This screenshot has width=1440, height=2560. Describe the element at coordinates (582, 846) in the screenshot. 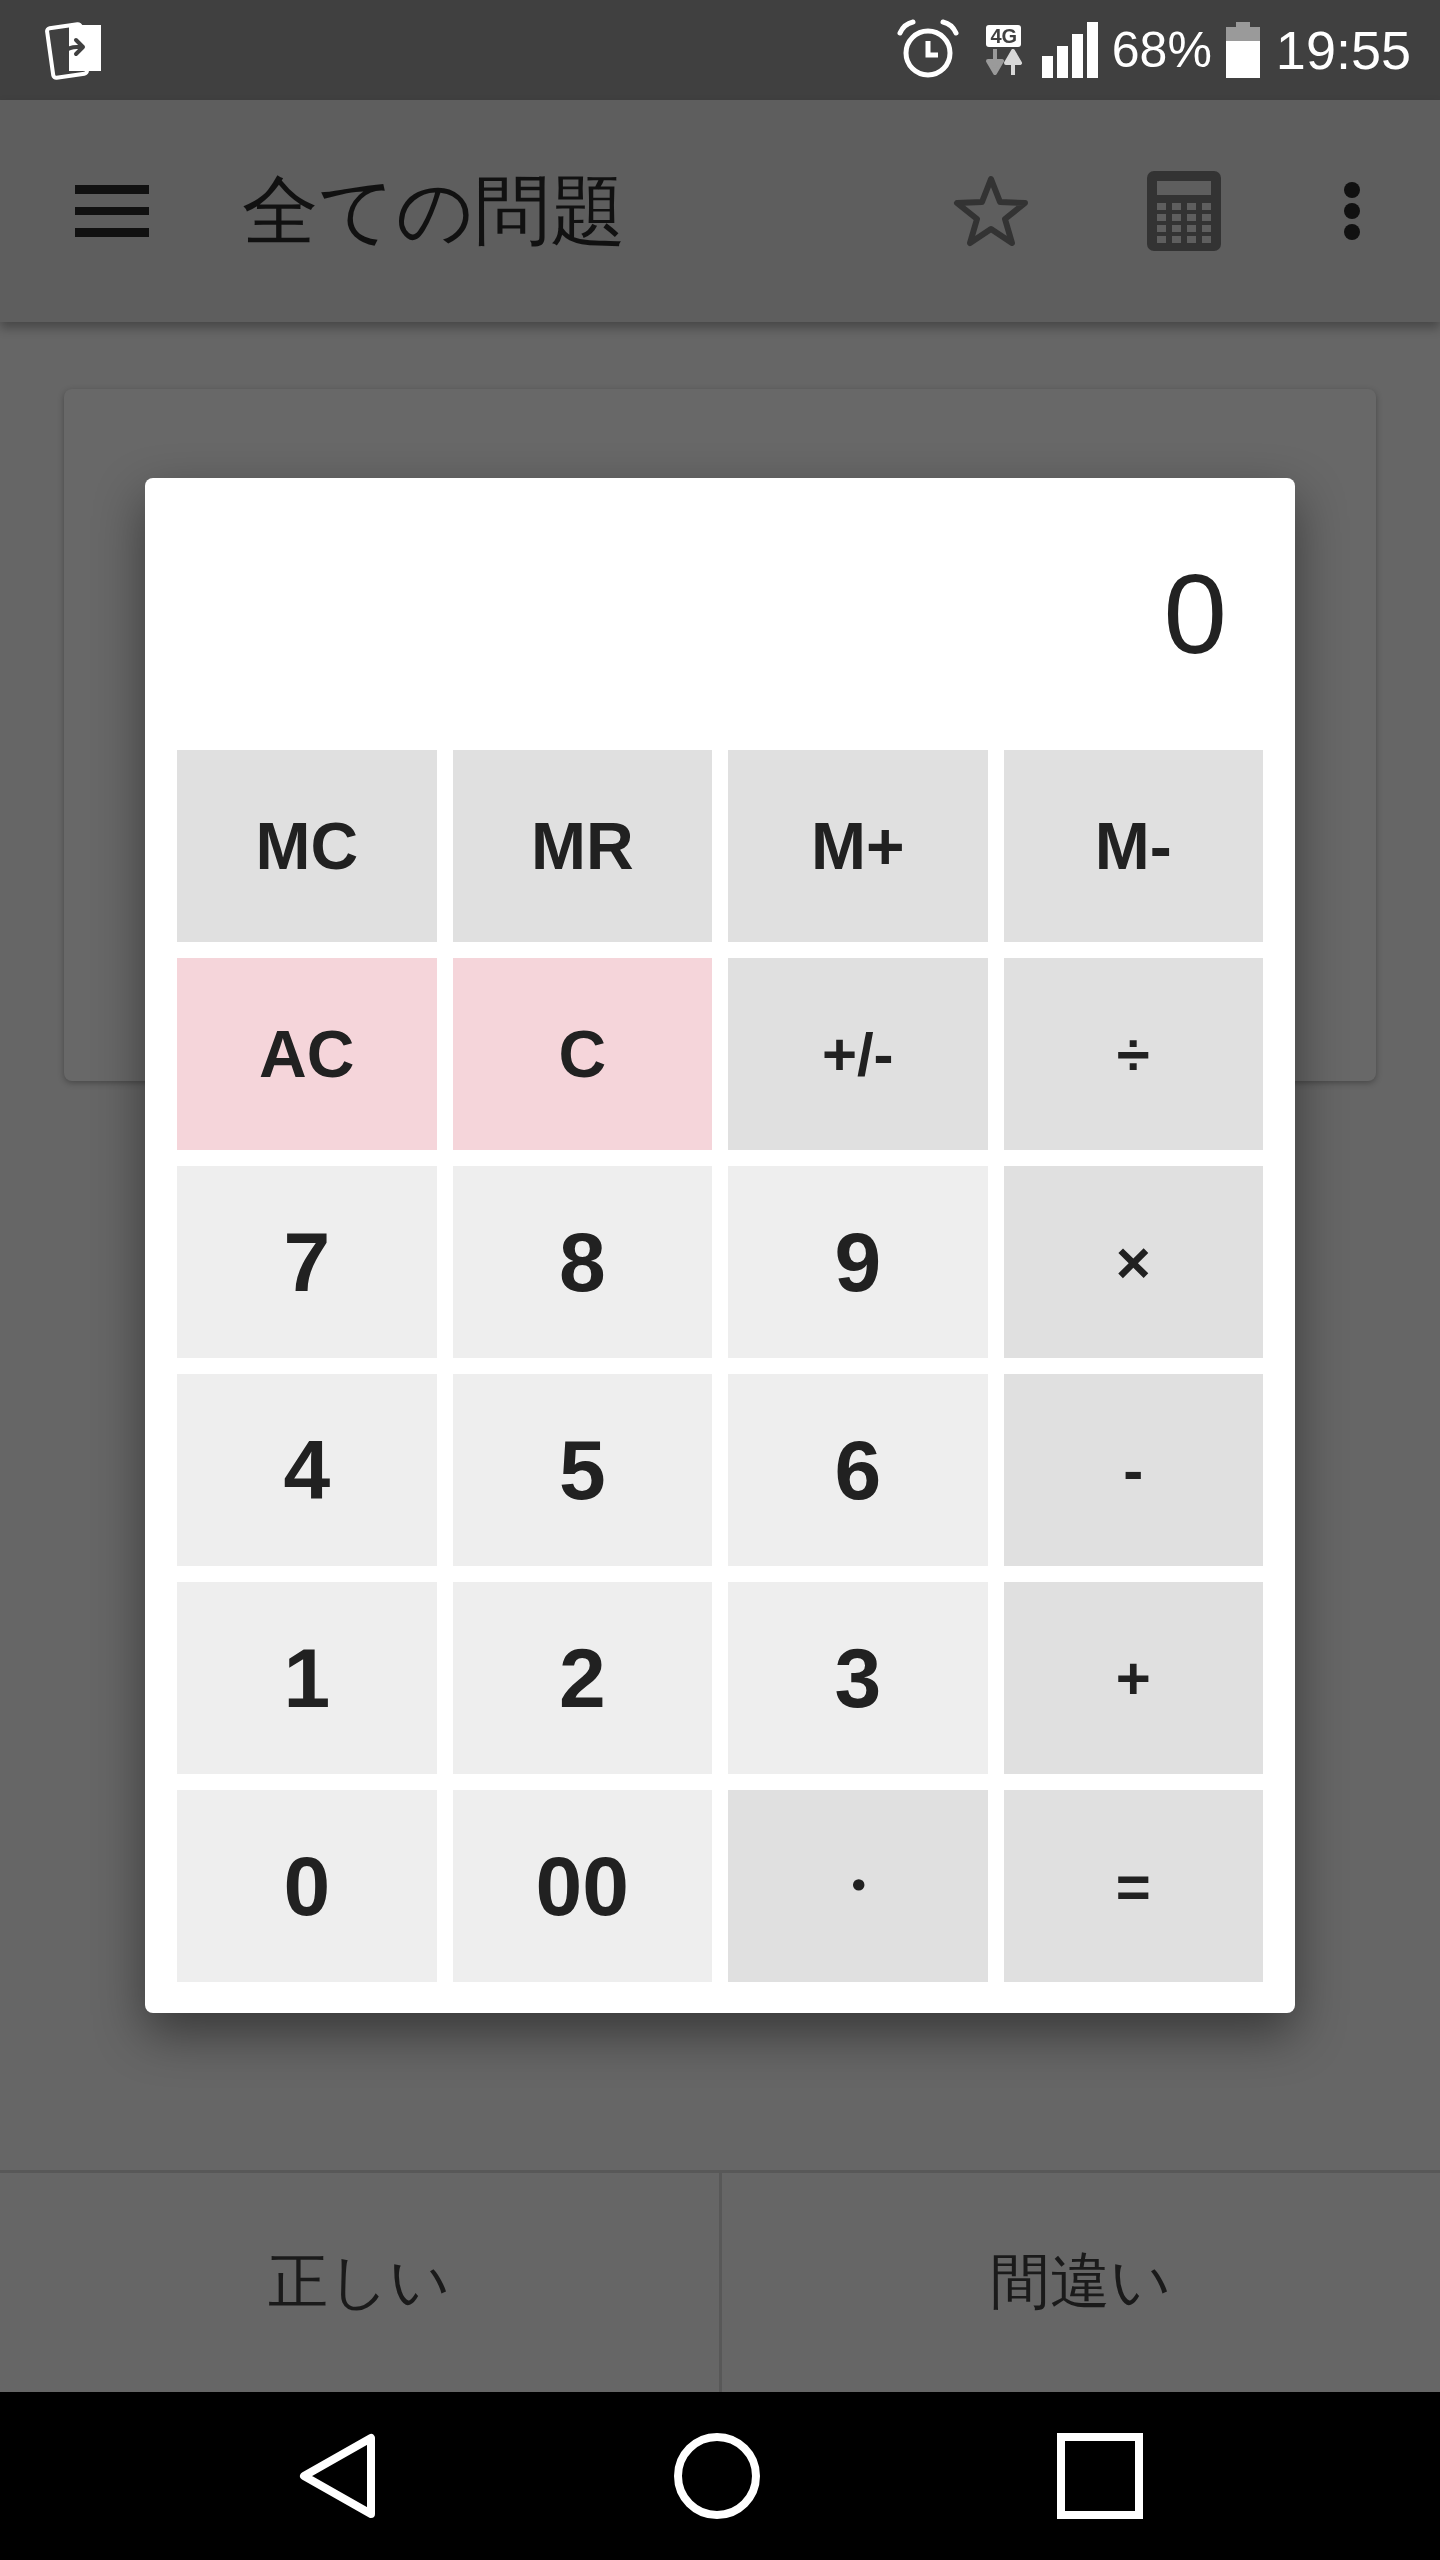

I see `memory-key: MR` at that location.